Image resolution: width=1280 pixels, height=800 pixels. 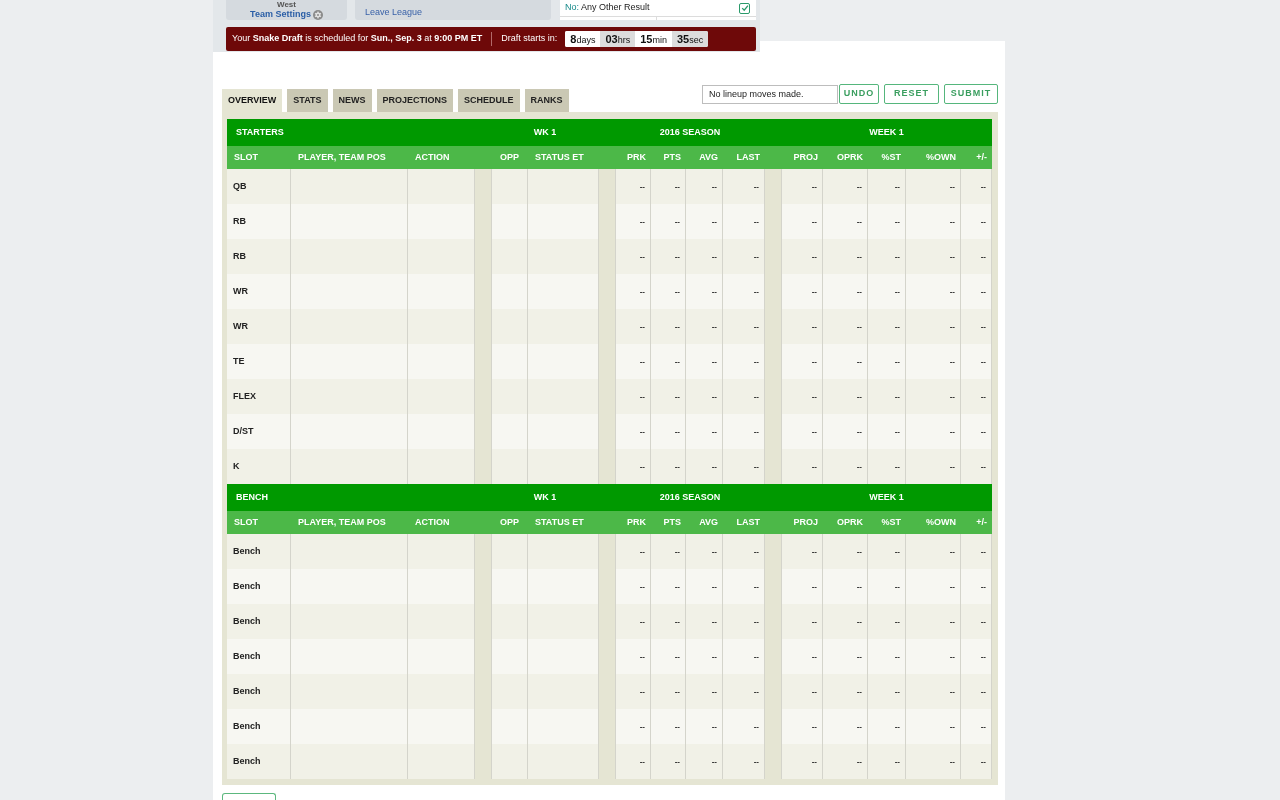 What do you see at coordinates (280, 14) in the screenshot?
I see `team-settings-link: Team Settings` at bounding box center [280, 14].